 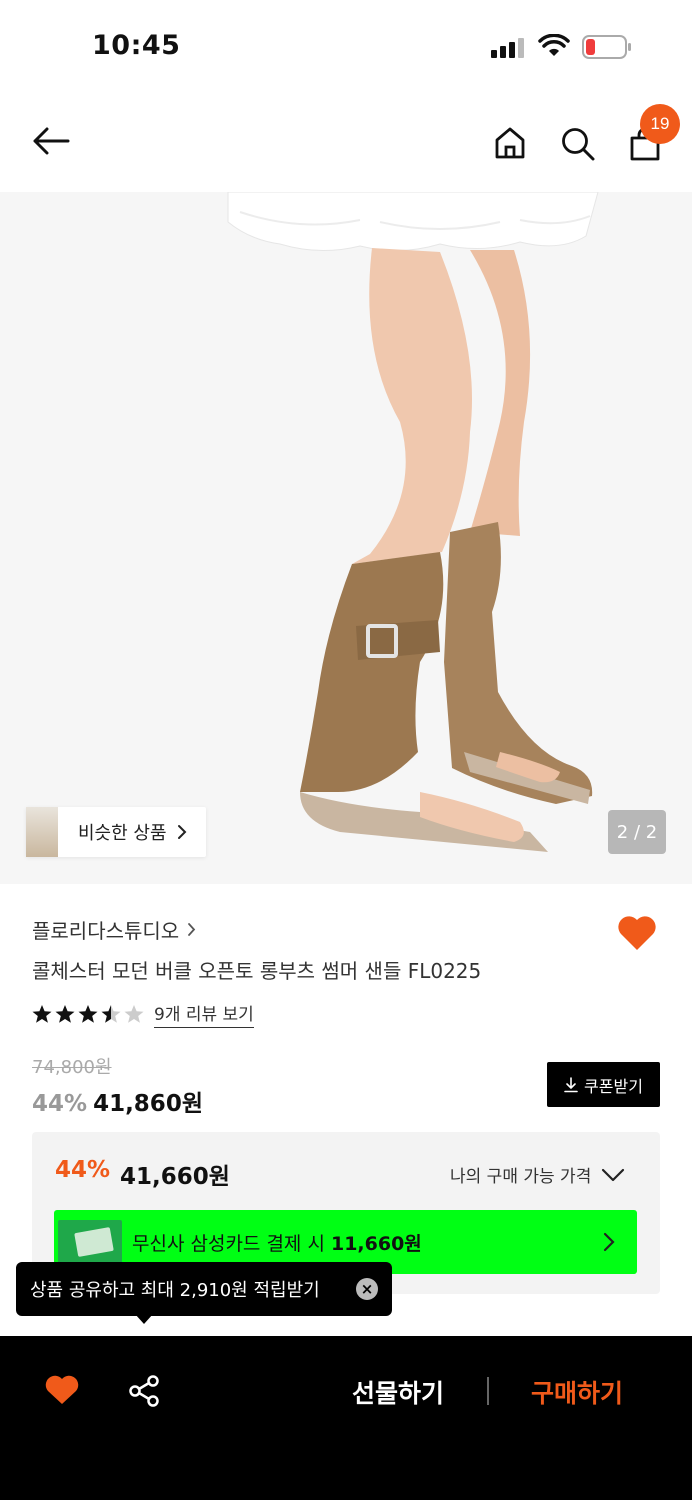 I want to click on sale-price-row: 44% 41,860원, so click(x=117, y=1101).